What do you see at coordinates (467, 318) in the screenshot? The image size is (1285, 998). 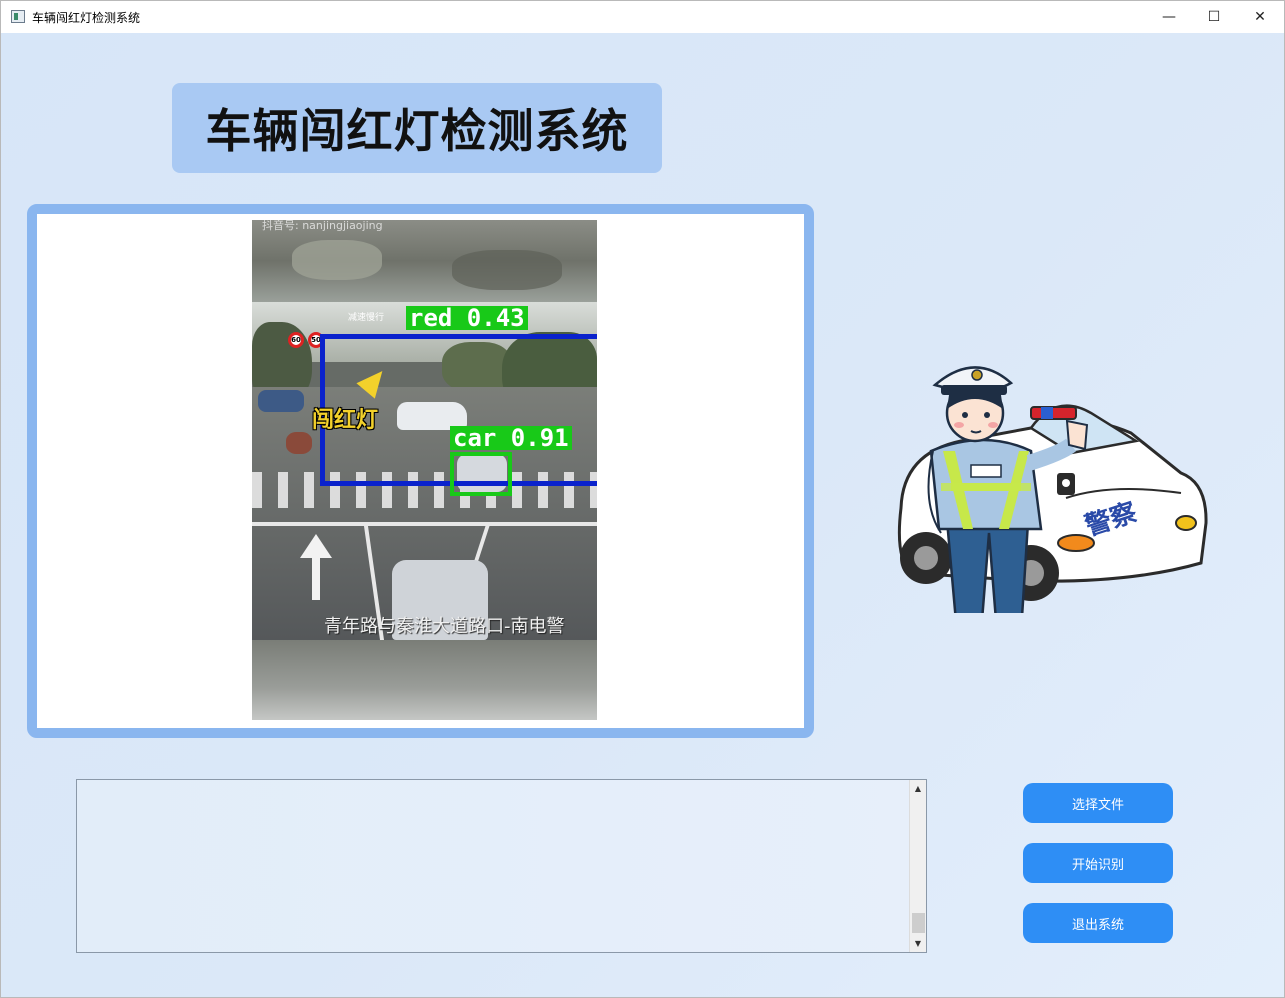 I see `detection-label-red: red 0.43` at bounding box center [467, 318].